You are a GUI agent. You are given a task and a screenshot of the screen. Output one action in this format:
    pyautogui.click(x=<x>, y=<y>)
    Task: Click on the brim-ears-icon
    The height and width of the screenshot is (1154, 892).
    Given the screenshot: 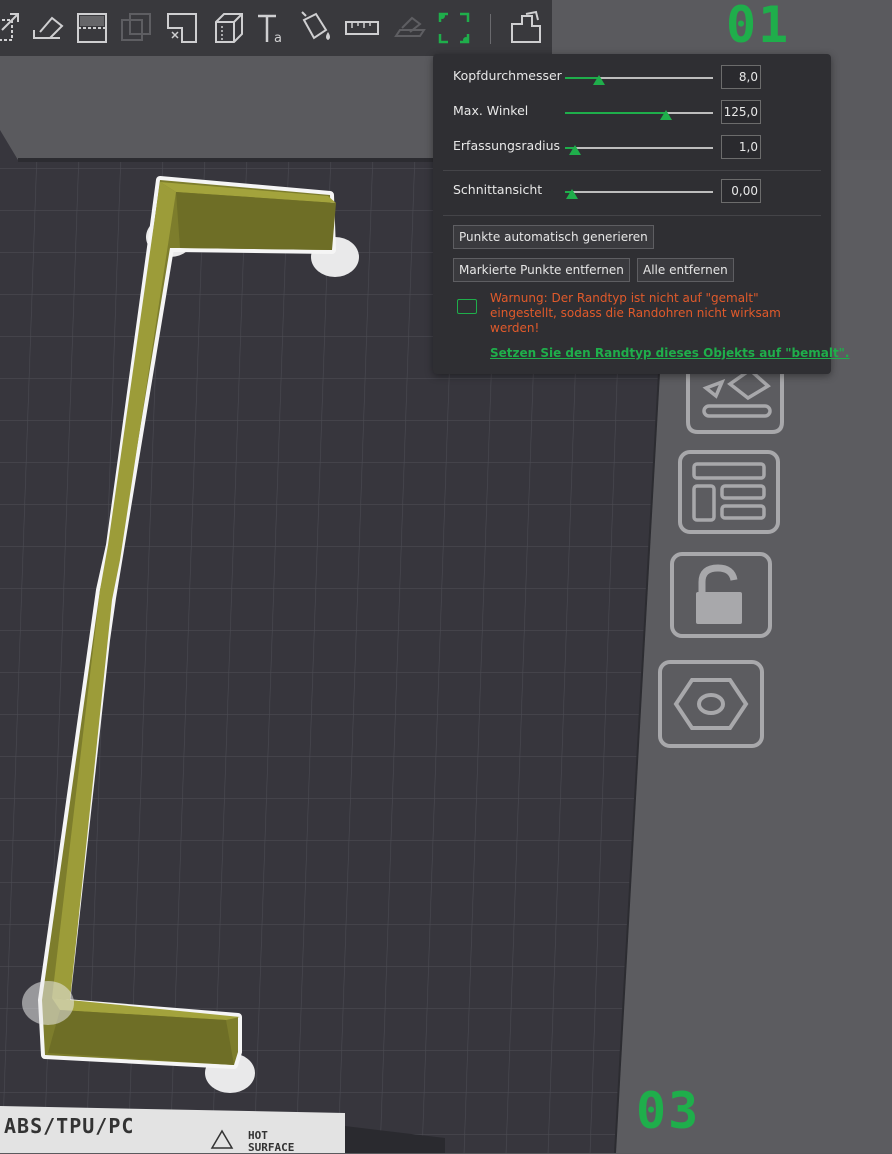 What is the action you would take?
    pyautogui.click(x=454, y=28)
    